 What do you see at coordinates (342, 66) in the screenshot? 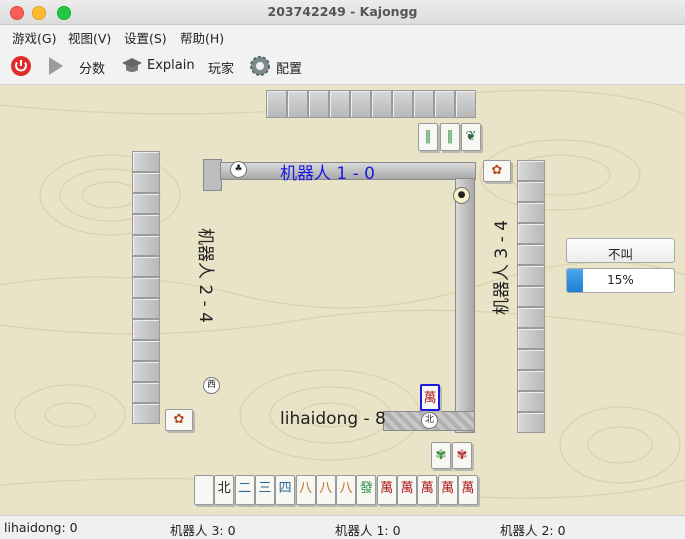
I see `toolbar: 分数 Explain 玩家 配置` at bounding box center [342, 66].